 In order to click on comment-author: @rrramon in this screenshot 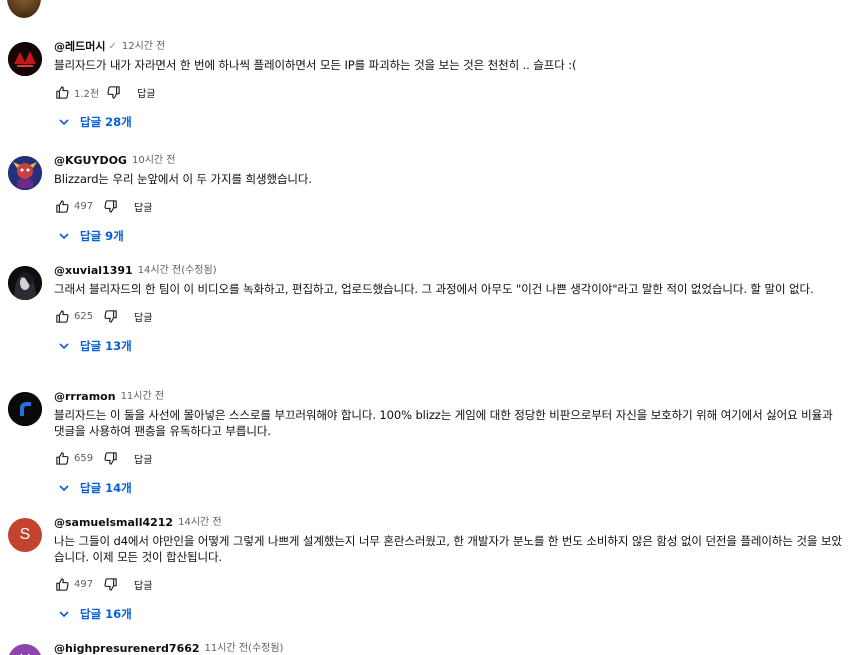, I will do `click(85, 397)`.